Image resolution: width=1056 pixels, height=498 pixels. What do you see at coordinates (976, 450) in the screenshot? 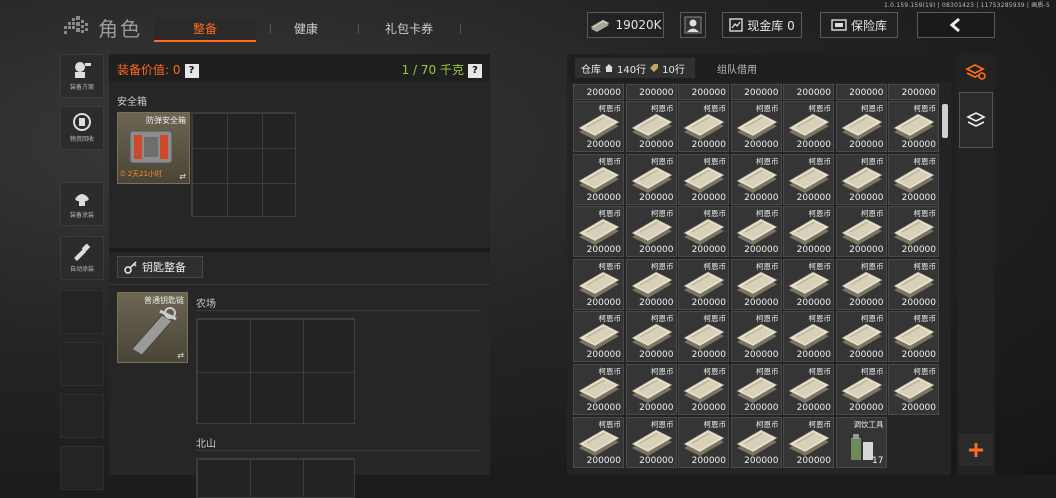
I see `add-button` at bounding box center [976, 450].